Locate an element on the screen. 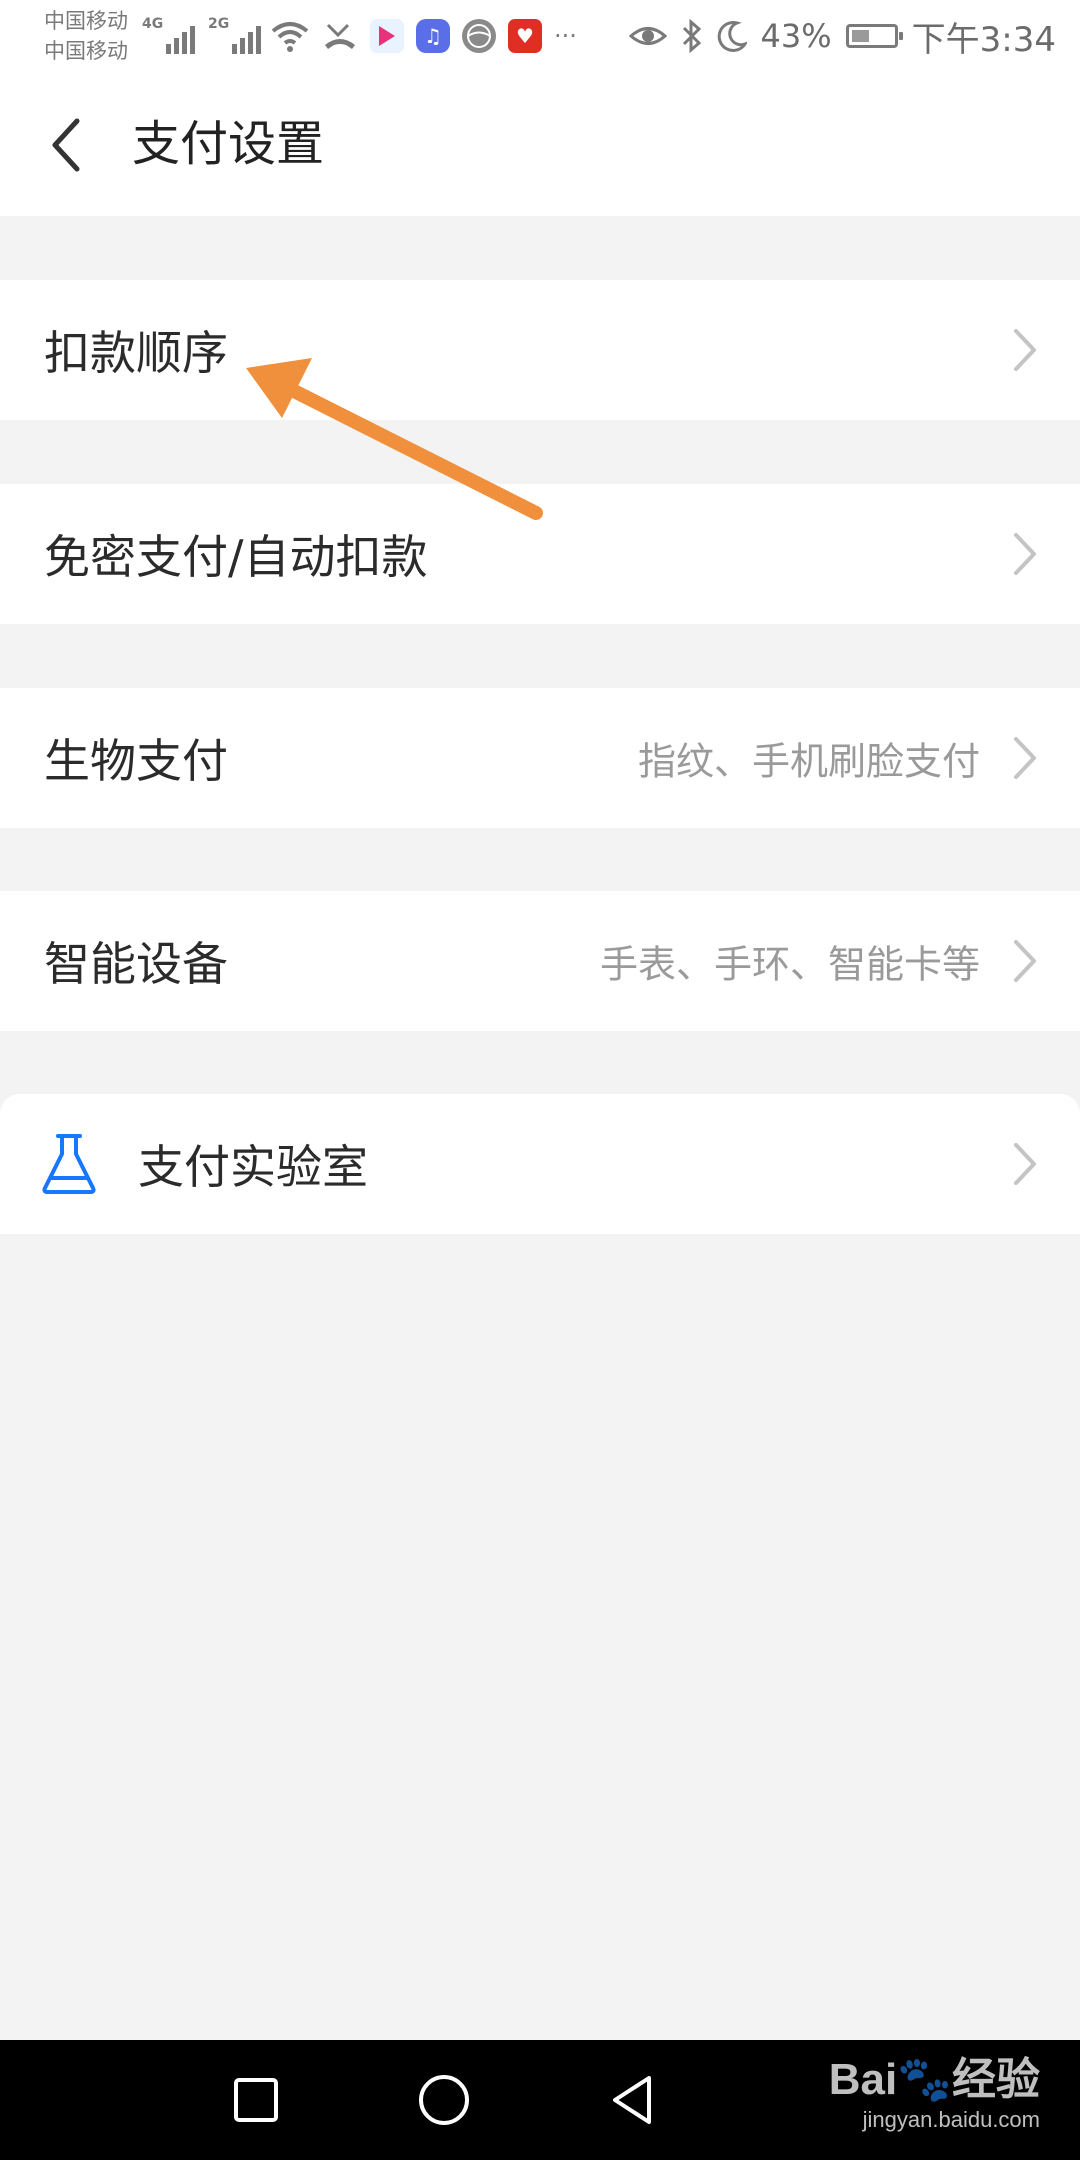 The image size is (1080, 2160). chevron-left-icon is located at coordinates (66, 145).